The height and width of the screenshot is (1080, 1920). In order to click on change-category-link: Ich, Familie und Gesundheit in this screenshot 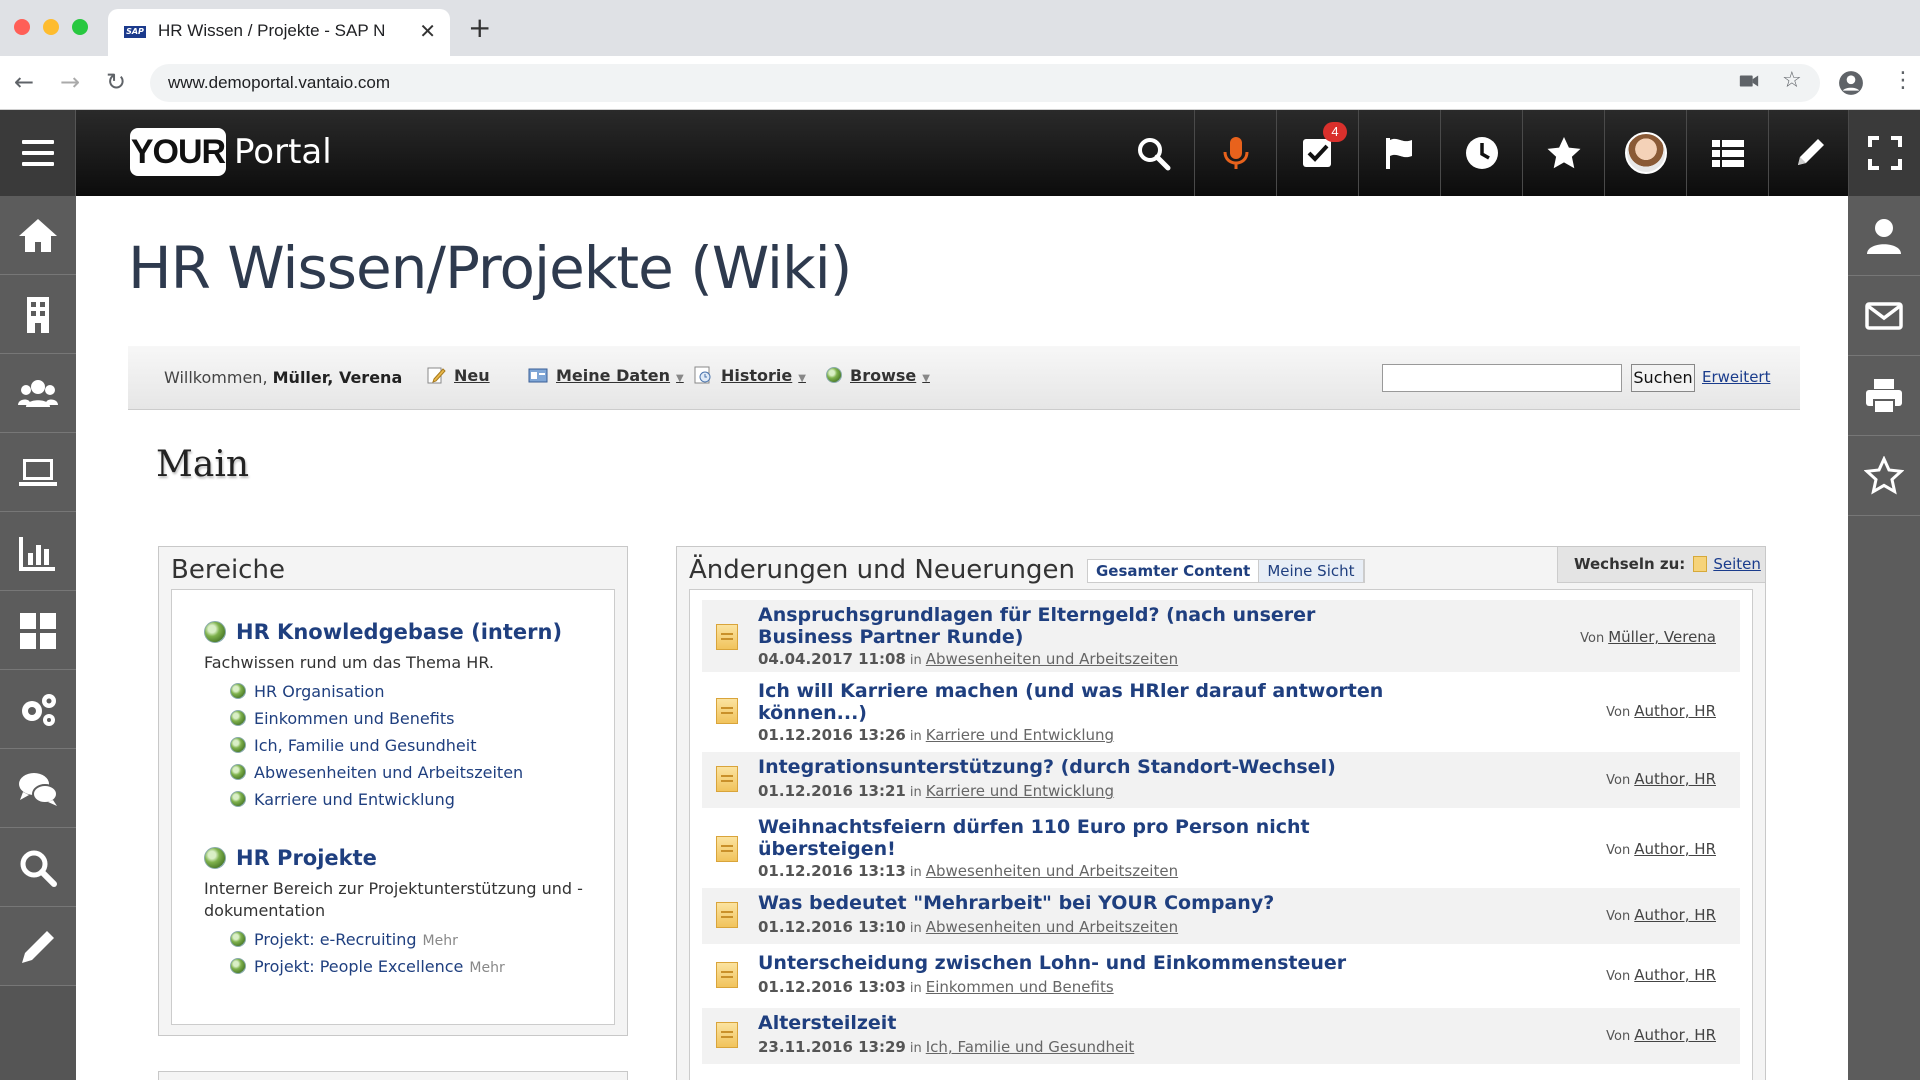, I will do `click(1030, 1047)`.